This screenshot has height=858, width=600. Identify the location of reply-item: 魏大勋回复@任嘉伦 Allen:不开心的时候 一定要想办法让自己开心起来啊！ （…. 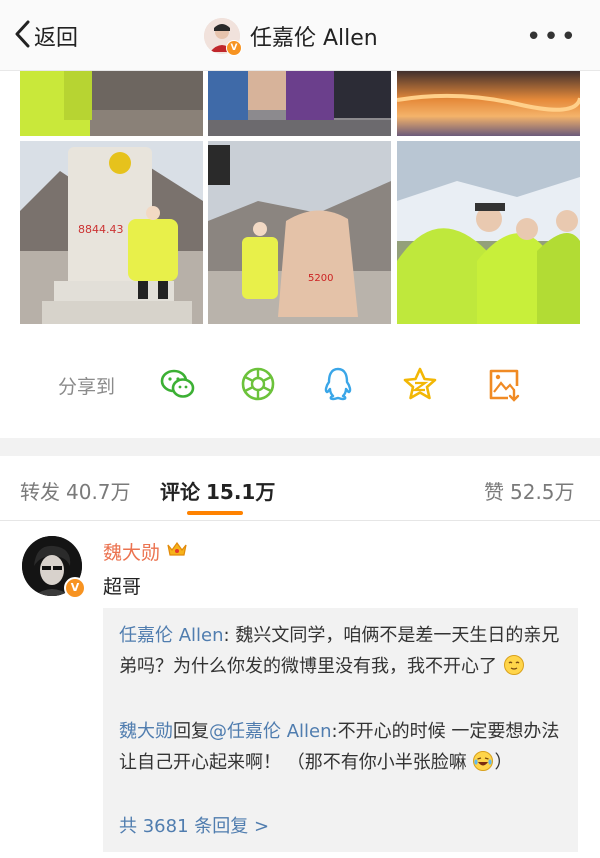
(344, 749).